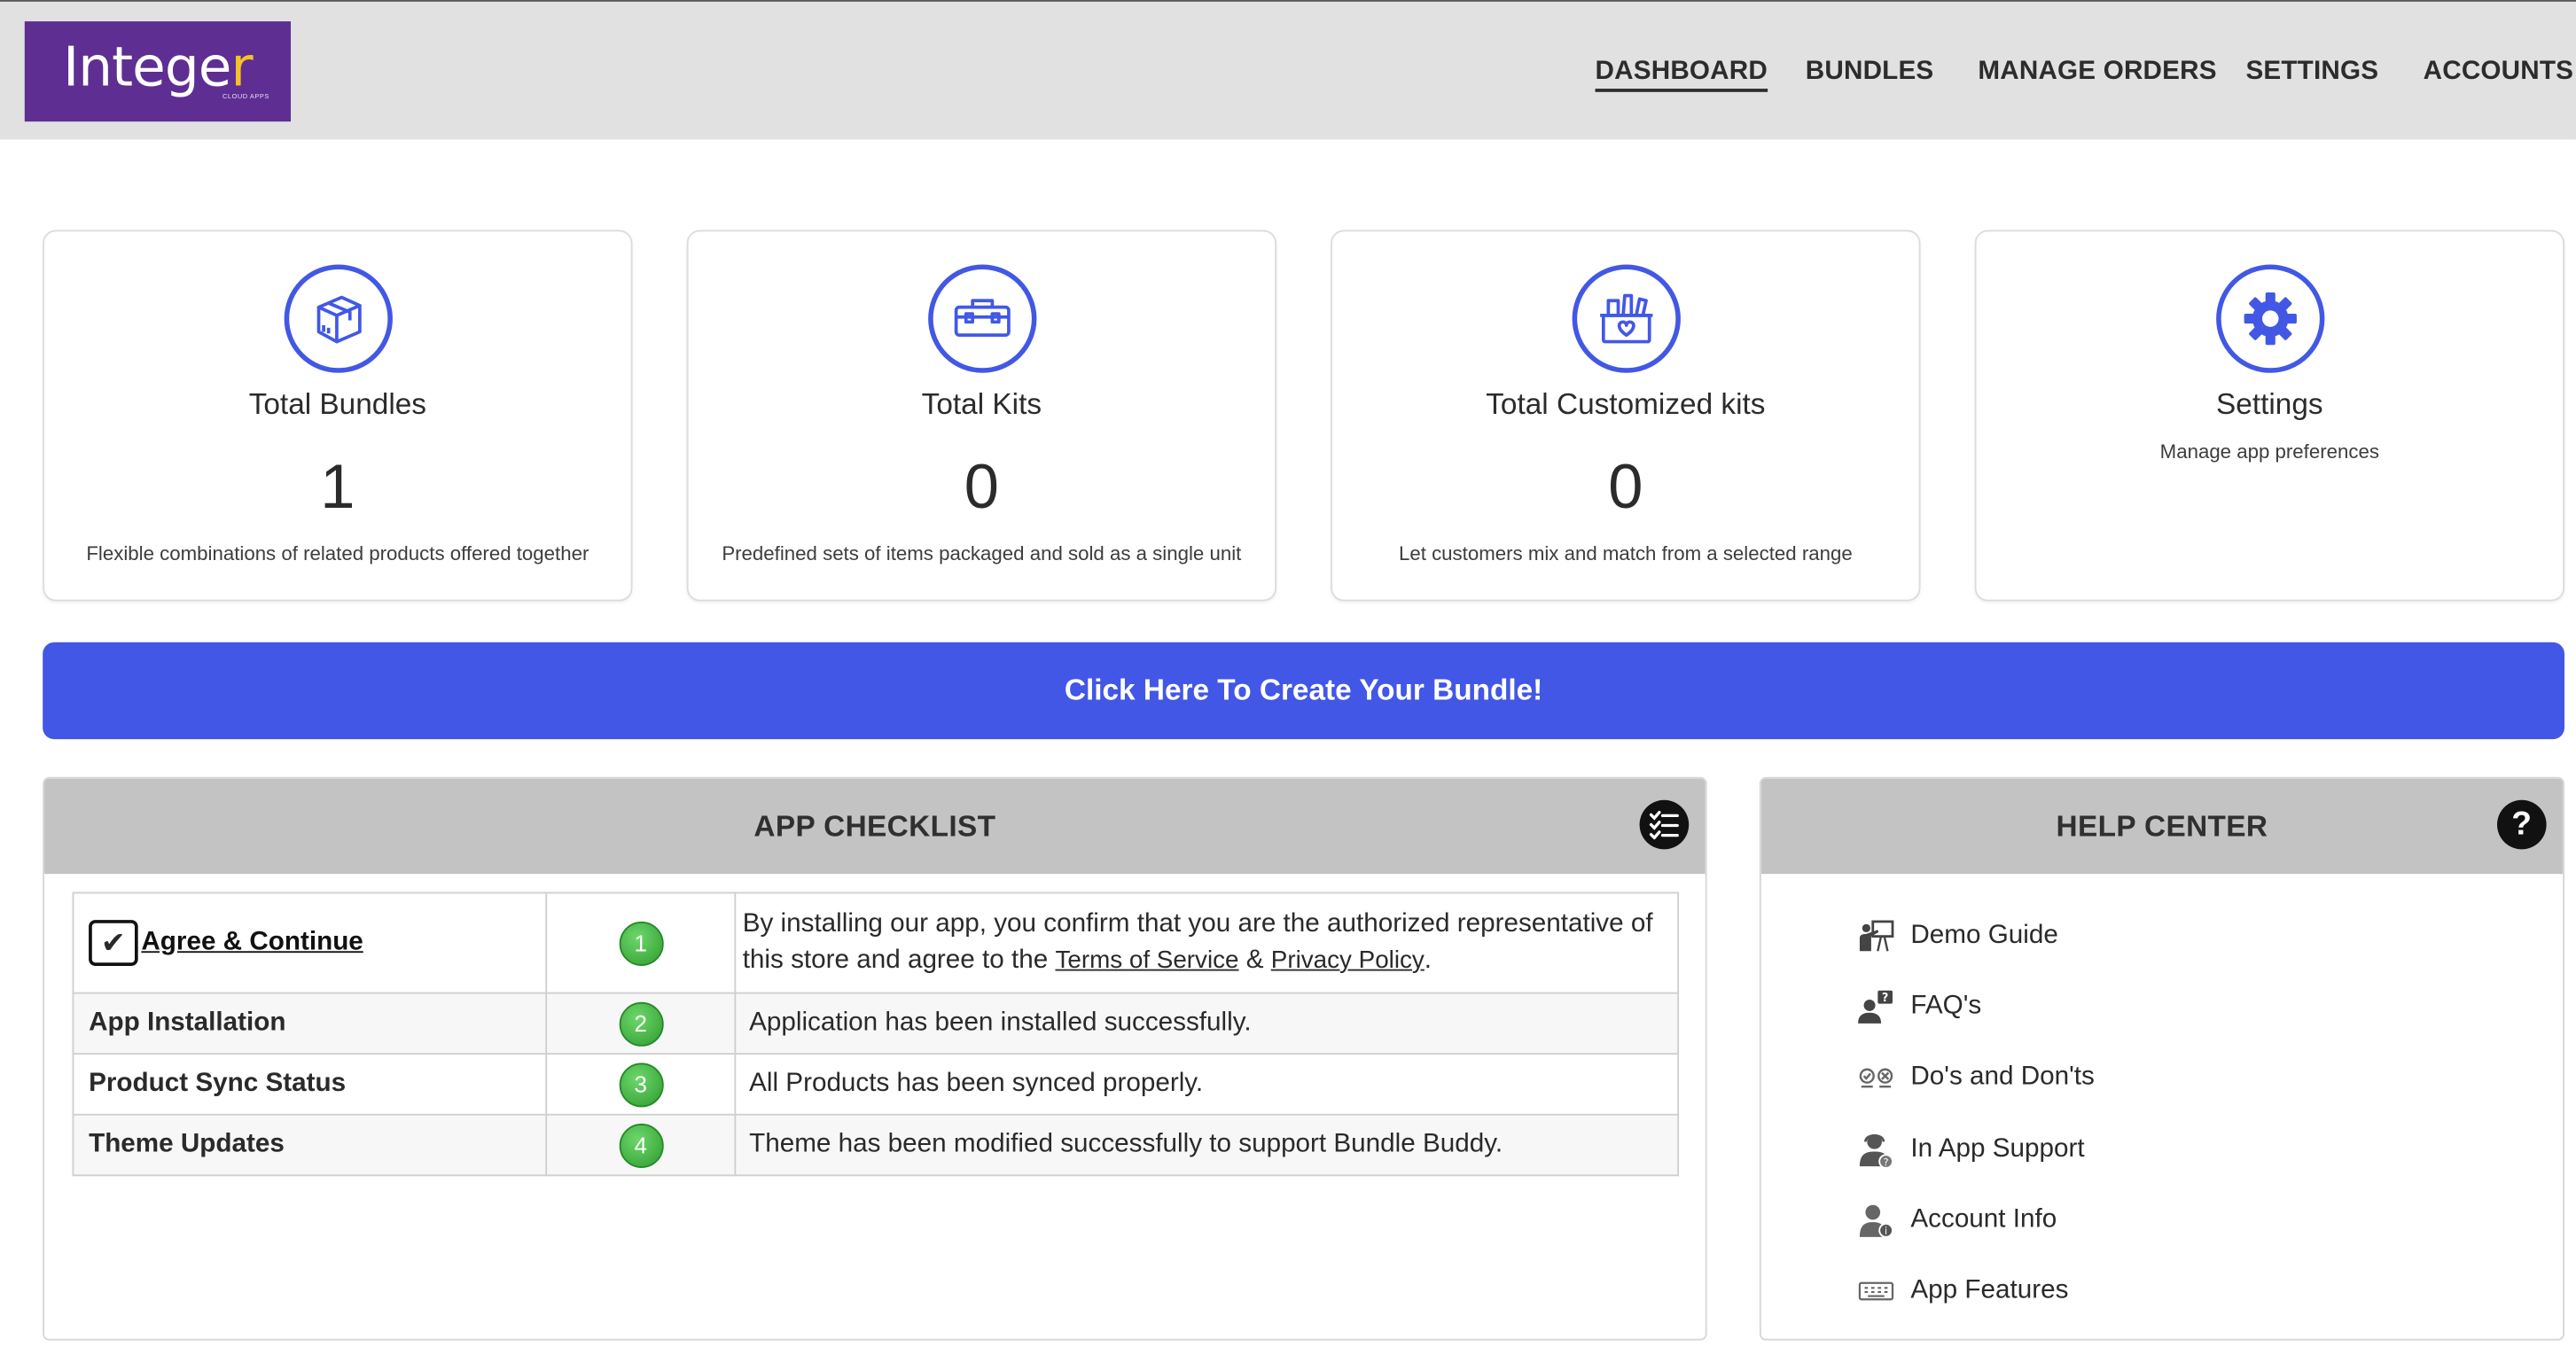 The height and width of the screenshot is (1347, 2576). Describe the element at coordinates (1146, 960) in the screenshot. I see `terms-of-service-link: Terms of Service` at that location.